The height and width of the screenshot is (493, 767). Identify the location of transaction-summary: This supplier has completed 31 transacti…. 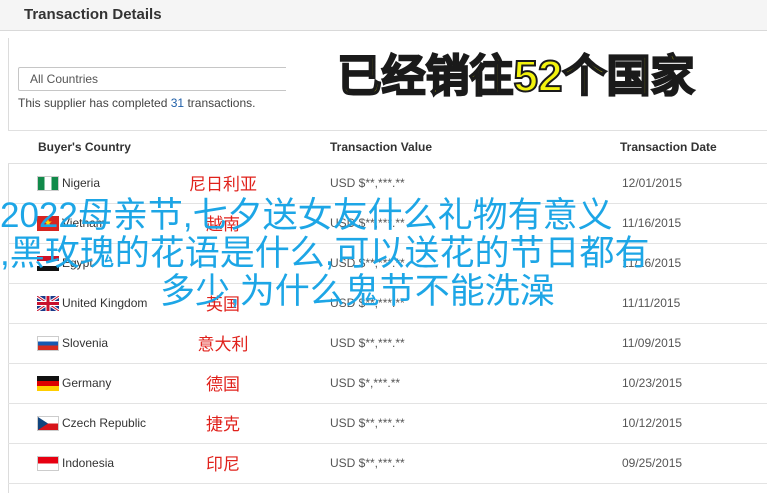
(136, 103).